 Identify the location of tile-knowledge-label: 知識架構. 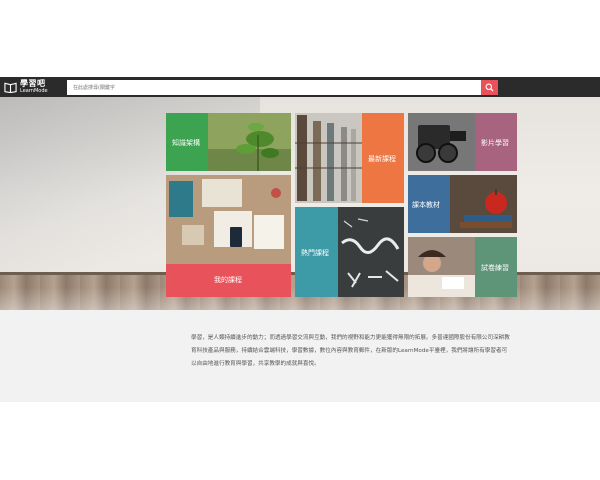
(186, 143).